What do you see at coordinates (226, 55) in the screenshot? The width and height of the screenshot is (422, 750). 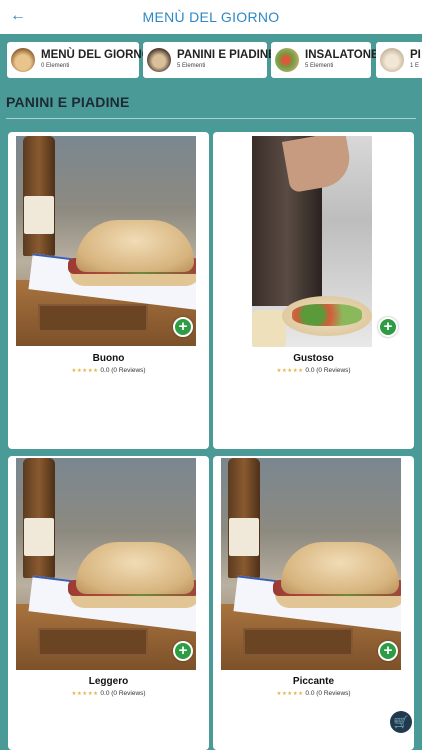 I see `category-name: PANINI E PIADINE` at bounding box center [226, 55].